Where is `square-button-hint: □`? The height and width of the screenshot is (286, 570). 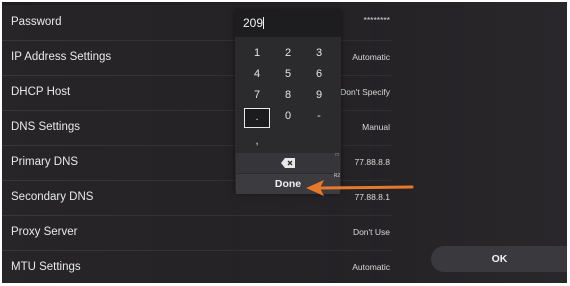 square-button-hint: □ is located at coordinates (337, 155).